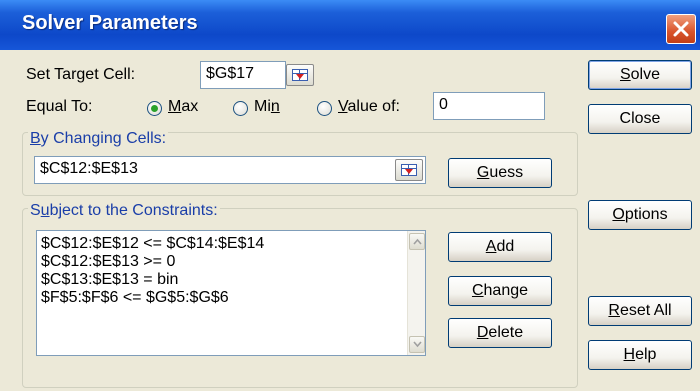 Image resolution: width=700 pixels, height=391 pixels. I want to click on equal-to-label: Equal To:, so click(59, 106).